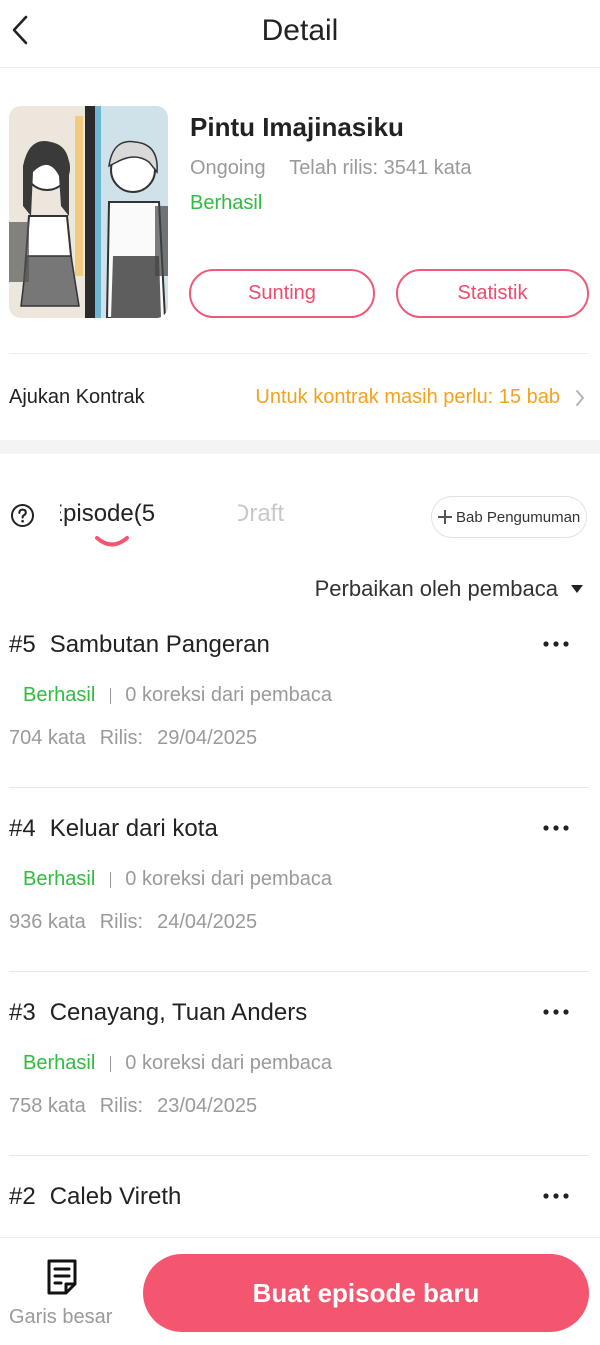  What do you see at coordinates (22, 644) in the screenshot?
I see `episode-number: #5` at bounding box center [22, 644].